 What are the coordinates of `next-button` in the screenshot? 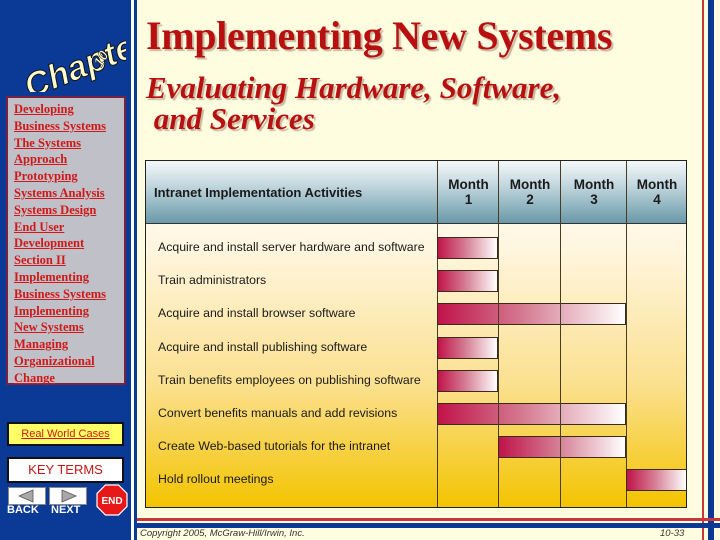 It's located at (68, 496).